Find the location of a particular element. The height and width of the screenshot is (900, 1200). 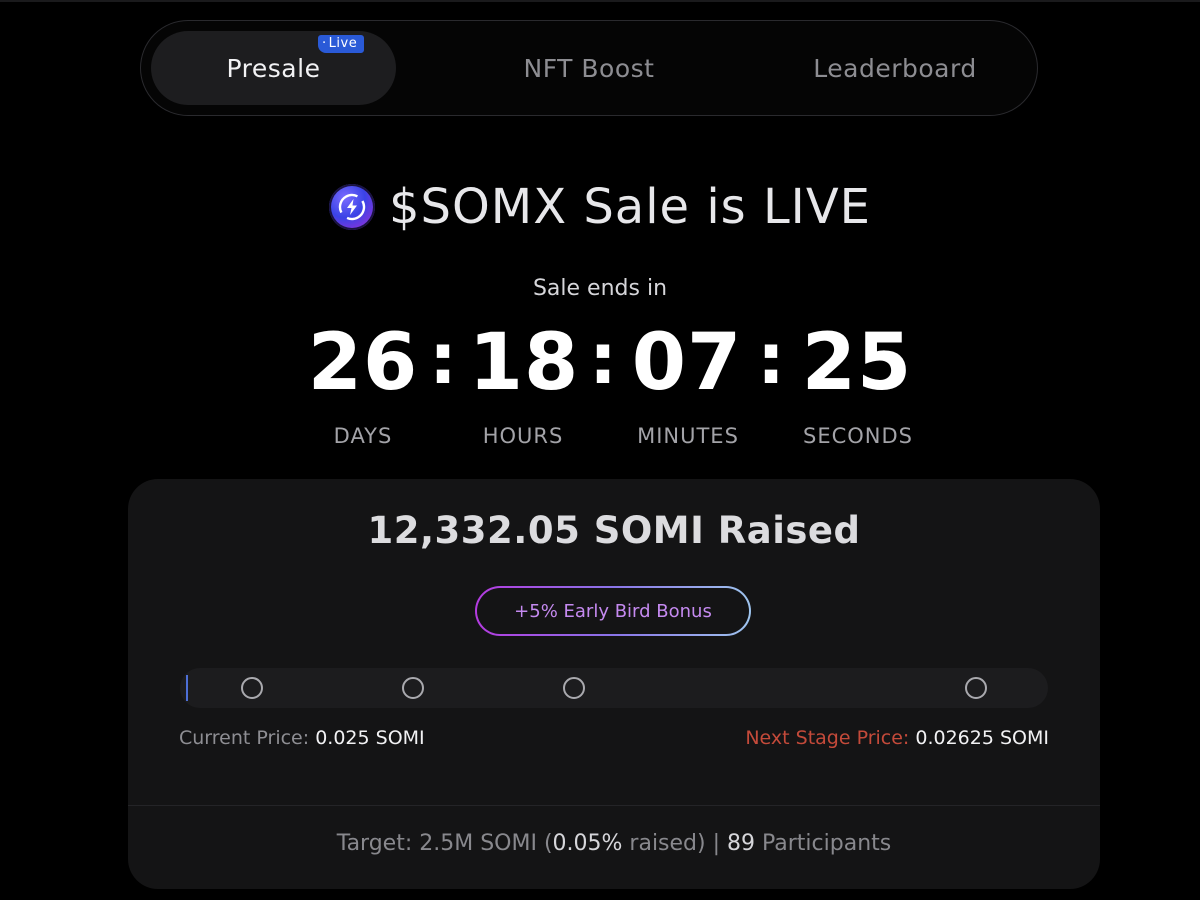

participant-count: 89 is located at coordinates (741, 843).